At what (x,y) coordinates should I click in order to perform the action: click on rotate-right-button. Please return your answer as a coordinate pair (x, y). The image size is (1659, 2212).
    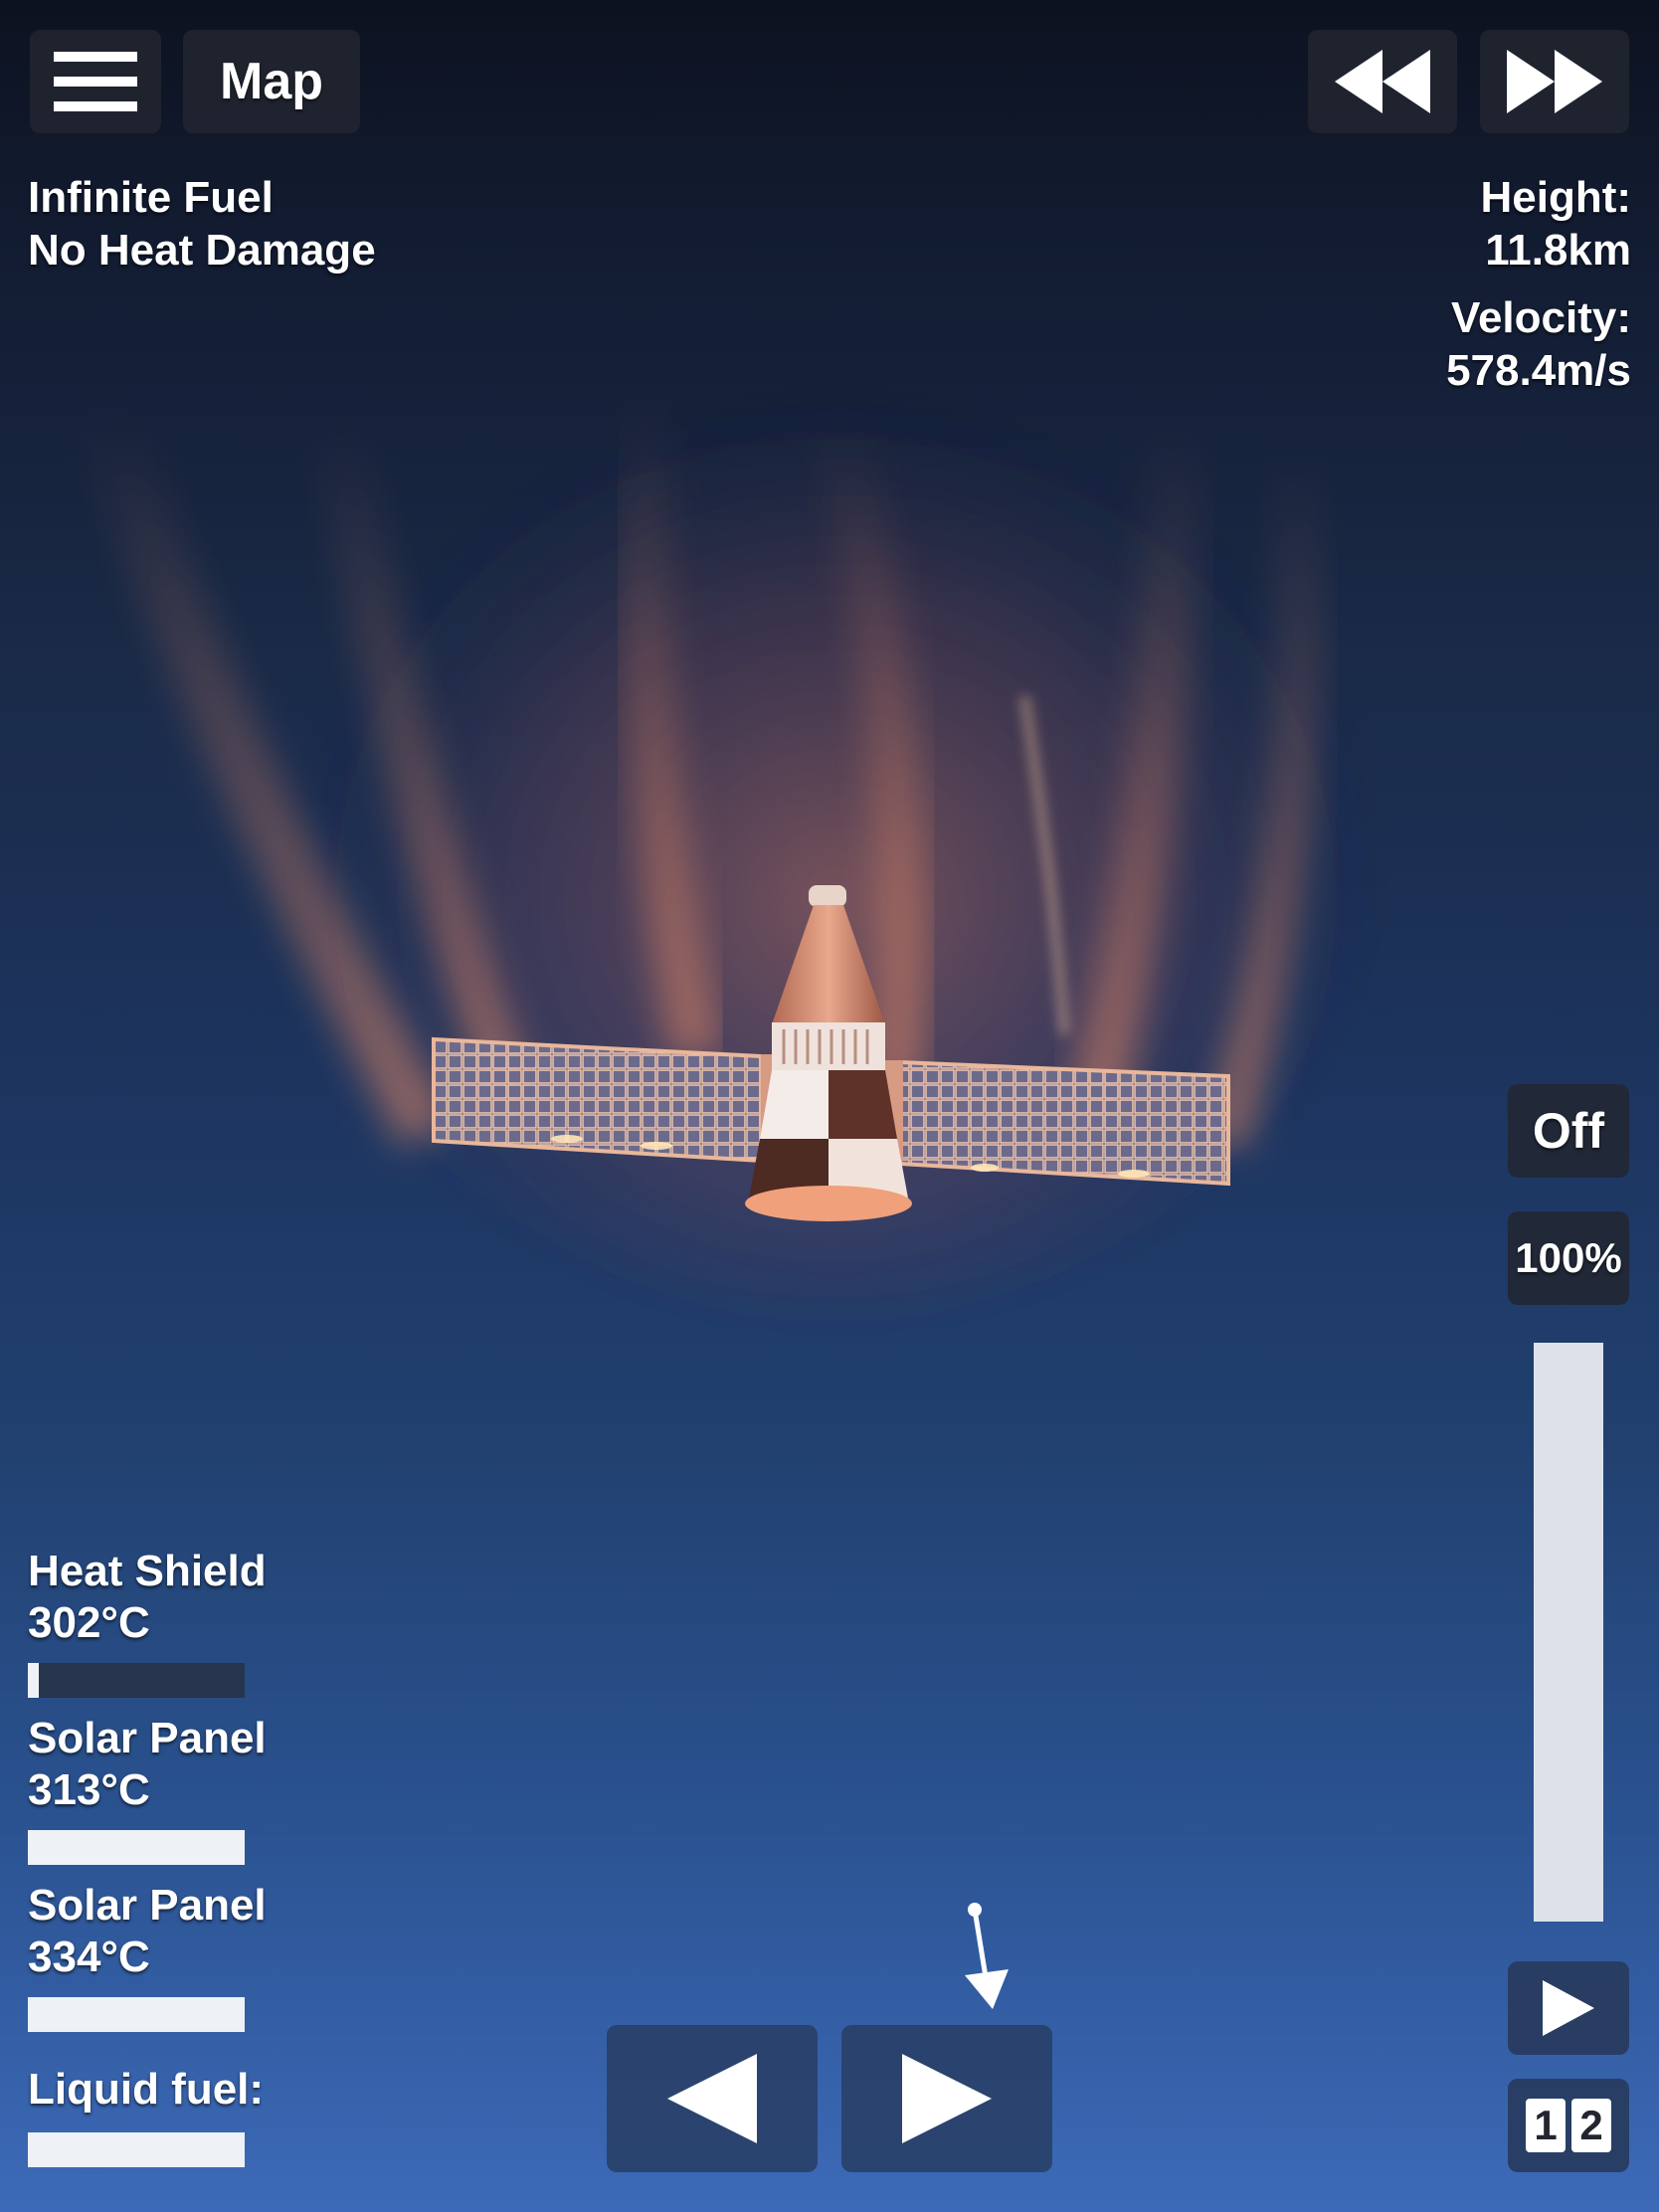
    Looking at the image, I should click on (946, 2098).